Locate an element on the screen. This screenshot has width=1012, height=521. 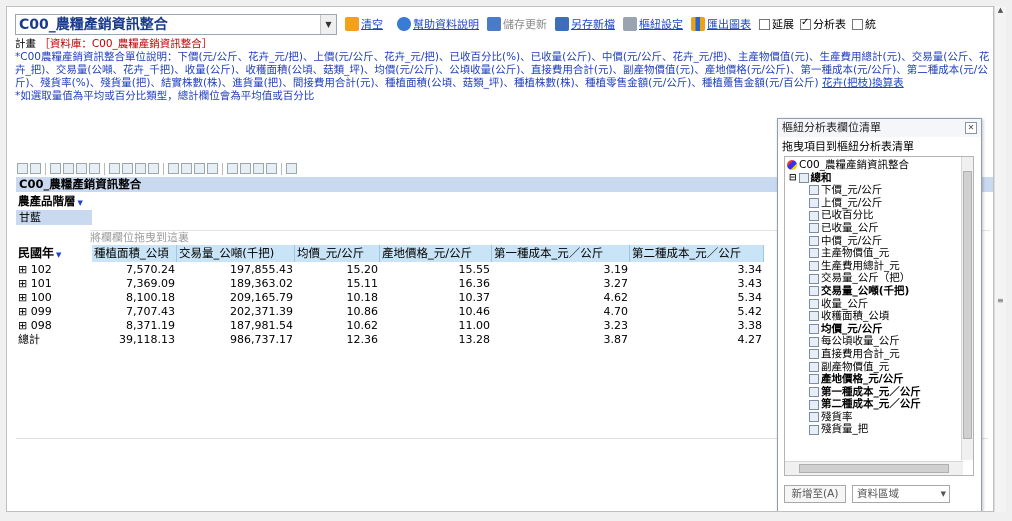
table-cell: 11.00 is located at coordinates (436, 326).